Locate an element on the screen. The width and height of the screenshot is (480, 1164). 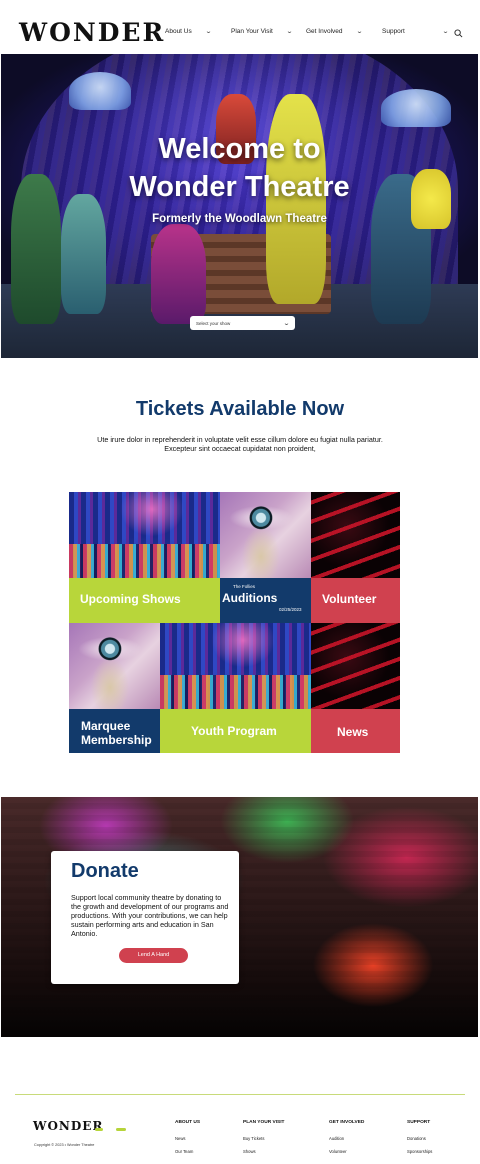
search-icon is located at coordinates (458, 33).